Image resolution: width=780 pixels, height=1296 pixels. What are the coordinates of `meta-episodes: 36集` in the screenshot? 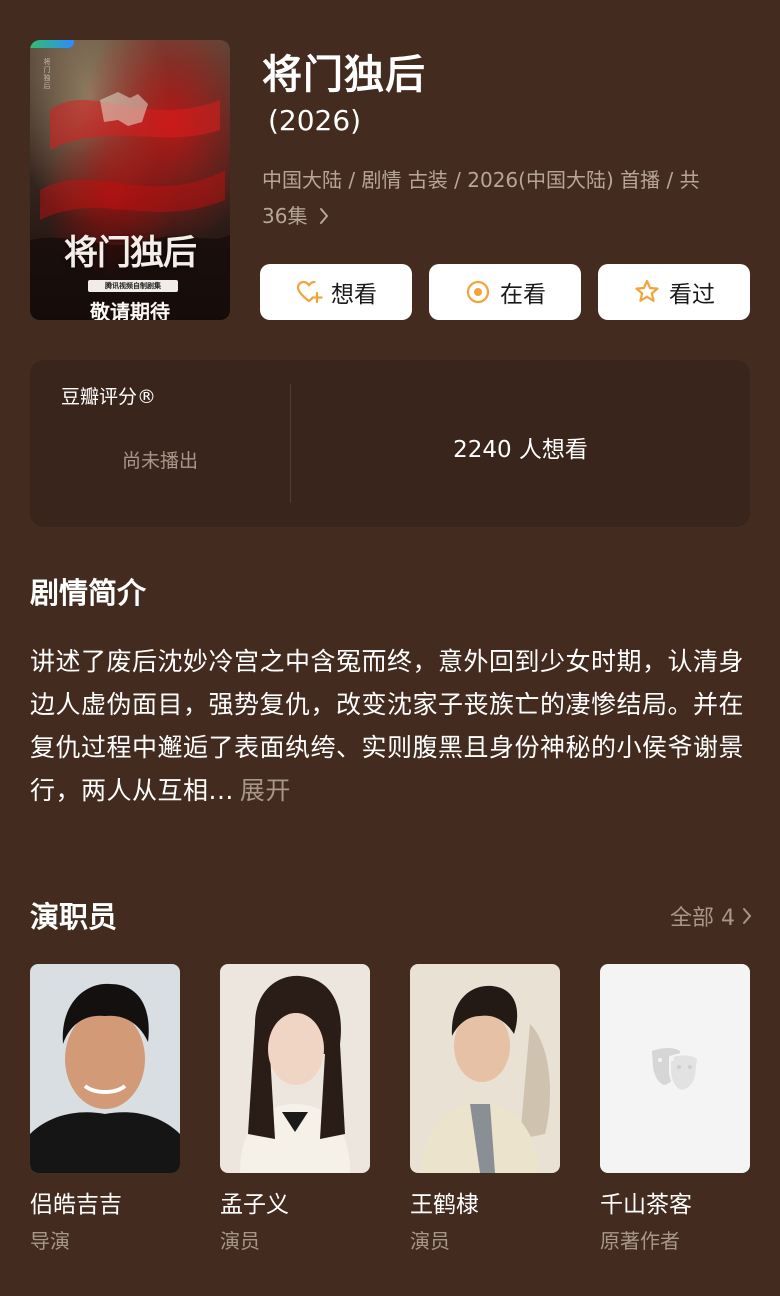 It's located at (285, 216).